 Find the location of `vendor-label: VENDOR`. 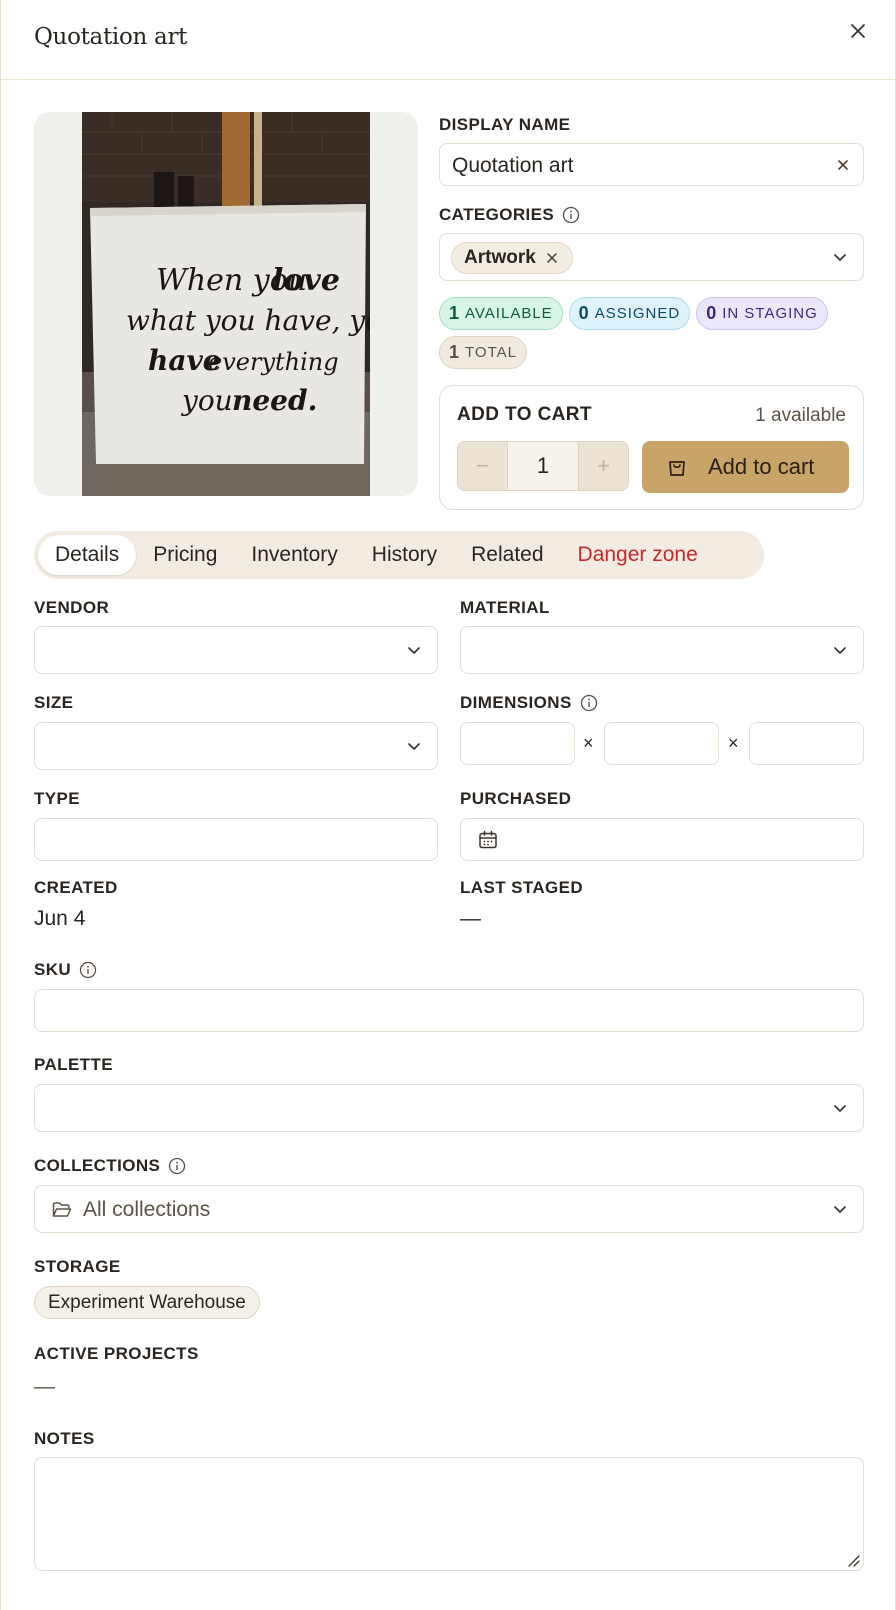

vendor-label: VENDOR is located at coordinates (72, 607).